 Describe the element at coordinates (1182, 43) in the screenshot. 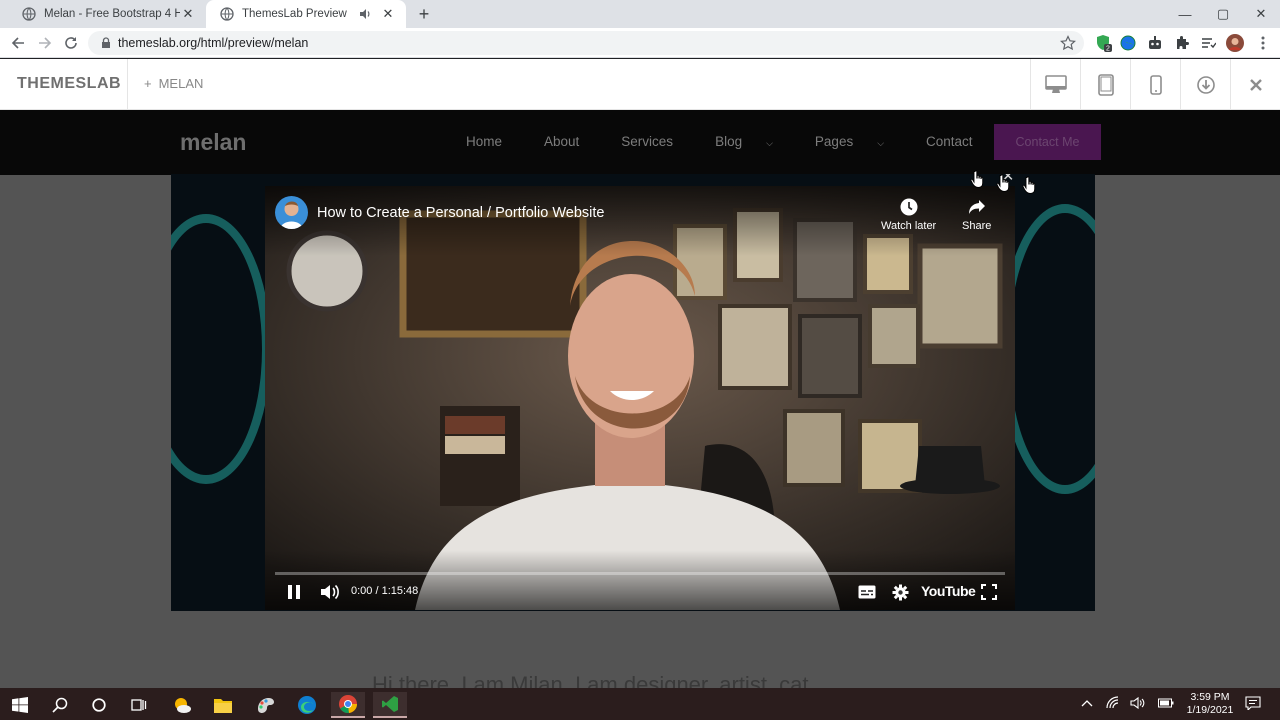

I see `puzzle-extensions-icon` at that location.